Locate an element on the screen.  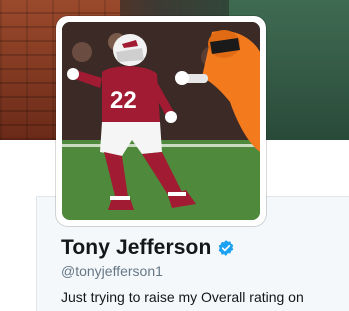
verified-badge-icon is located at coordinates (226, 248).